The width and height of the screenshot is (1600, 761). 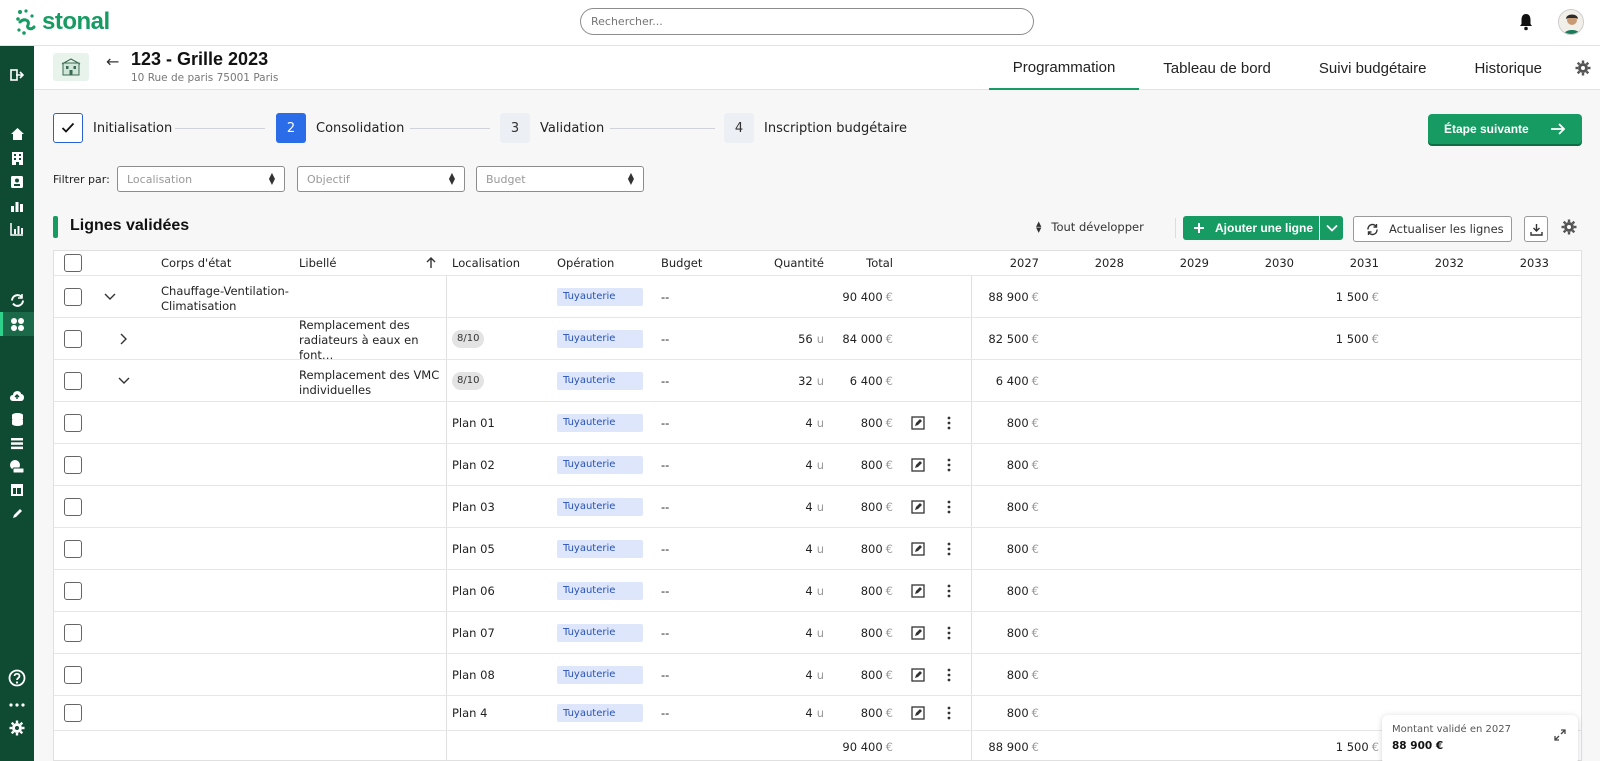 I want to click on user-avatar, so click(x=1571, y=22).